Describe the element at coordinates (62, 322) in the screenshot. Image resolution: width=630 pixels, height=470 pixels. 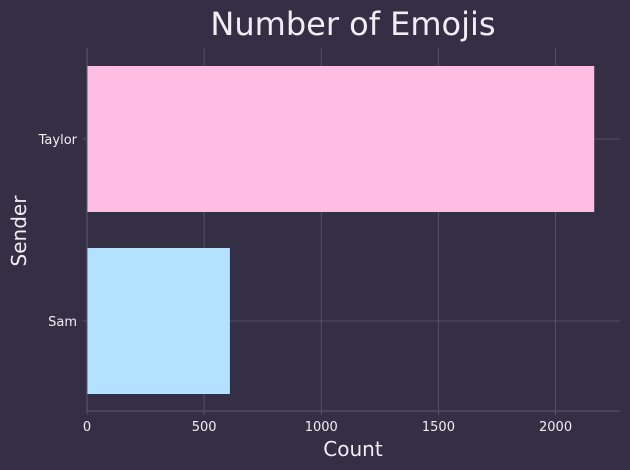
I see `y-tick-label-sam: Sam` at that location.